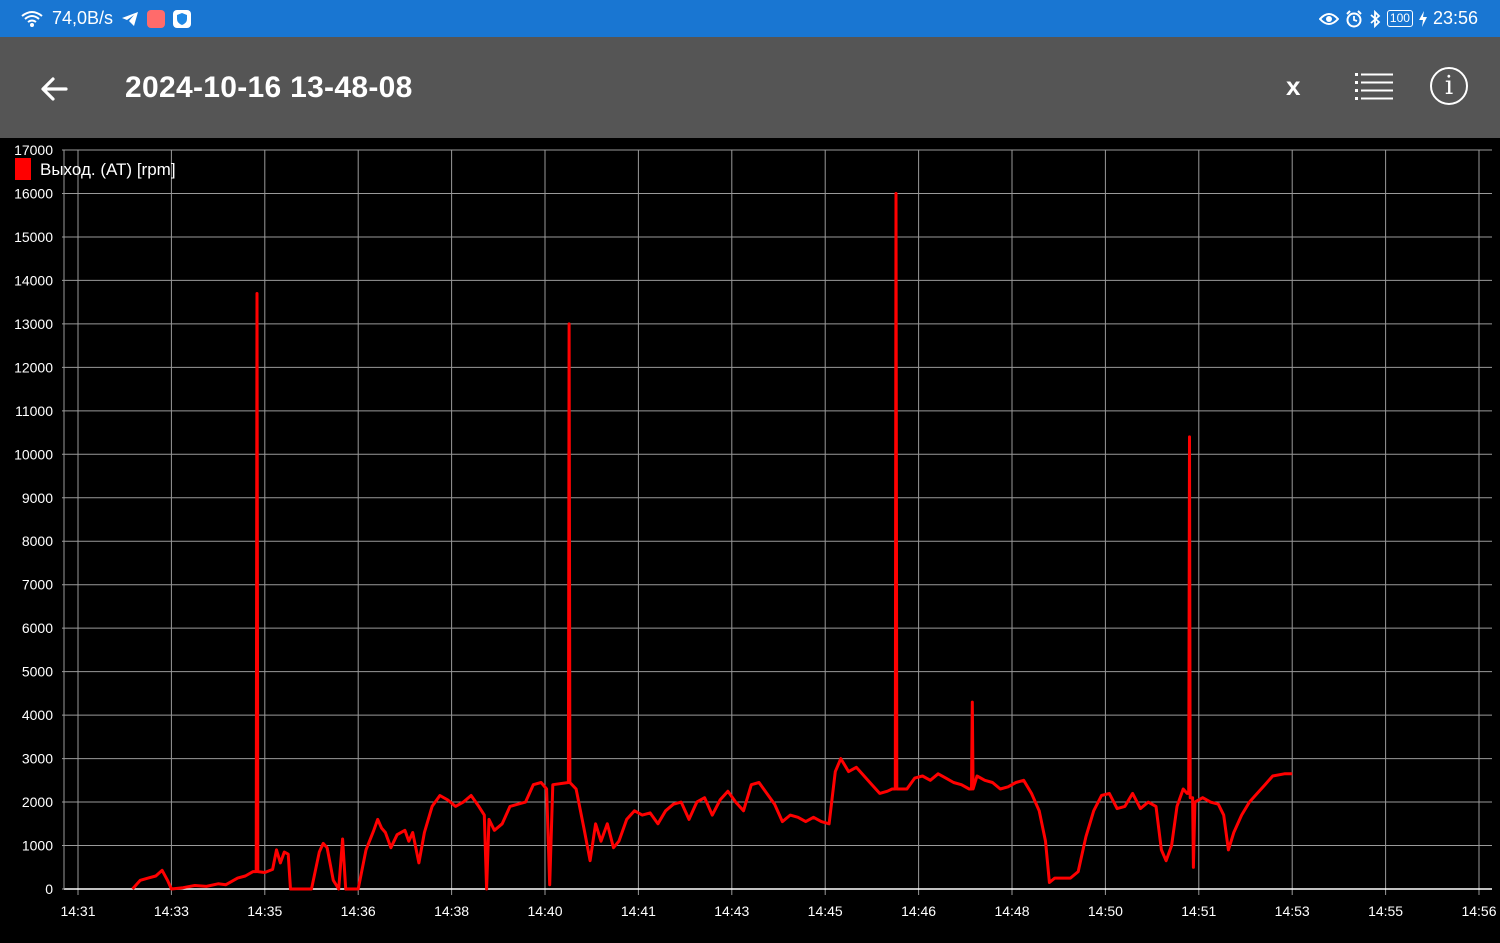  I want to click on y-tick-label: 13000, so click(33, 324).